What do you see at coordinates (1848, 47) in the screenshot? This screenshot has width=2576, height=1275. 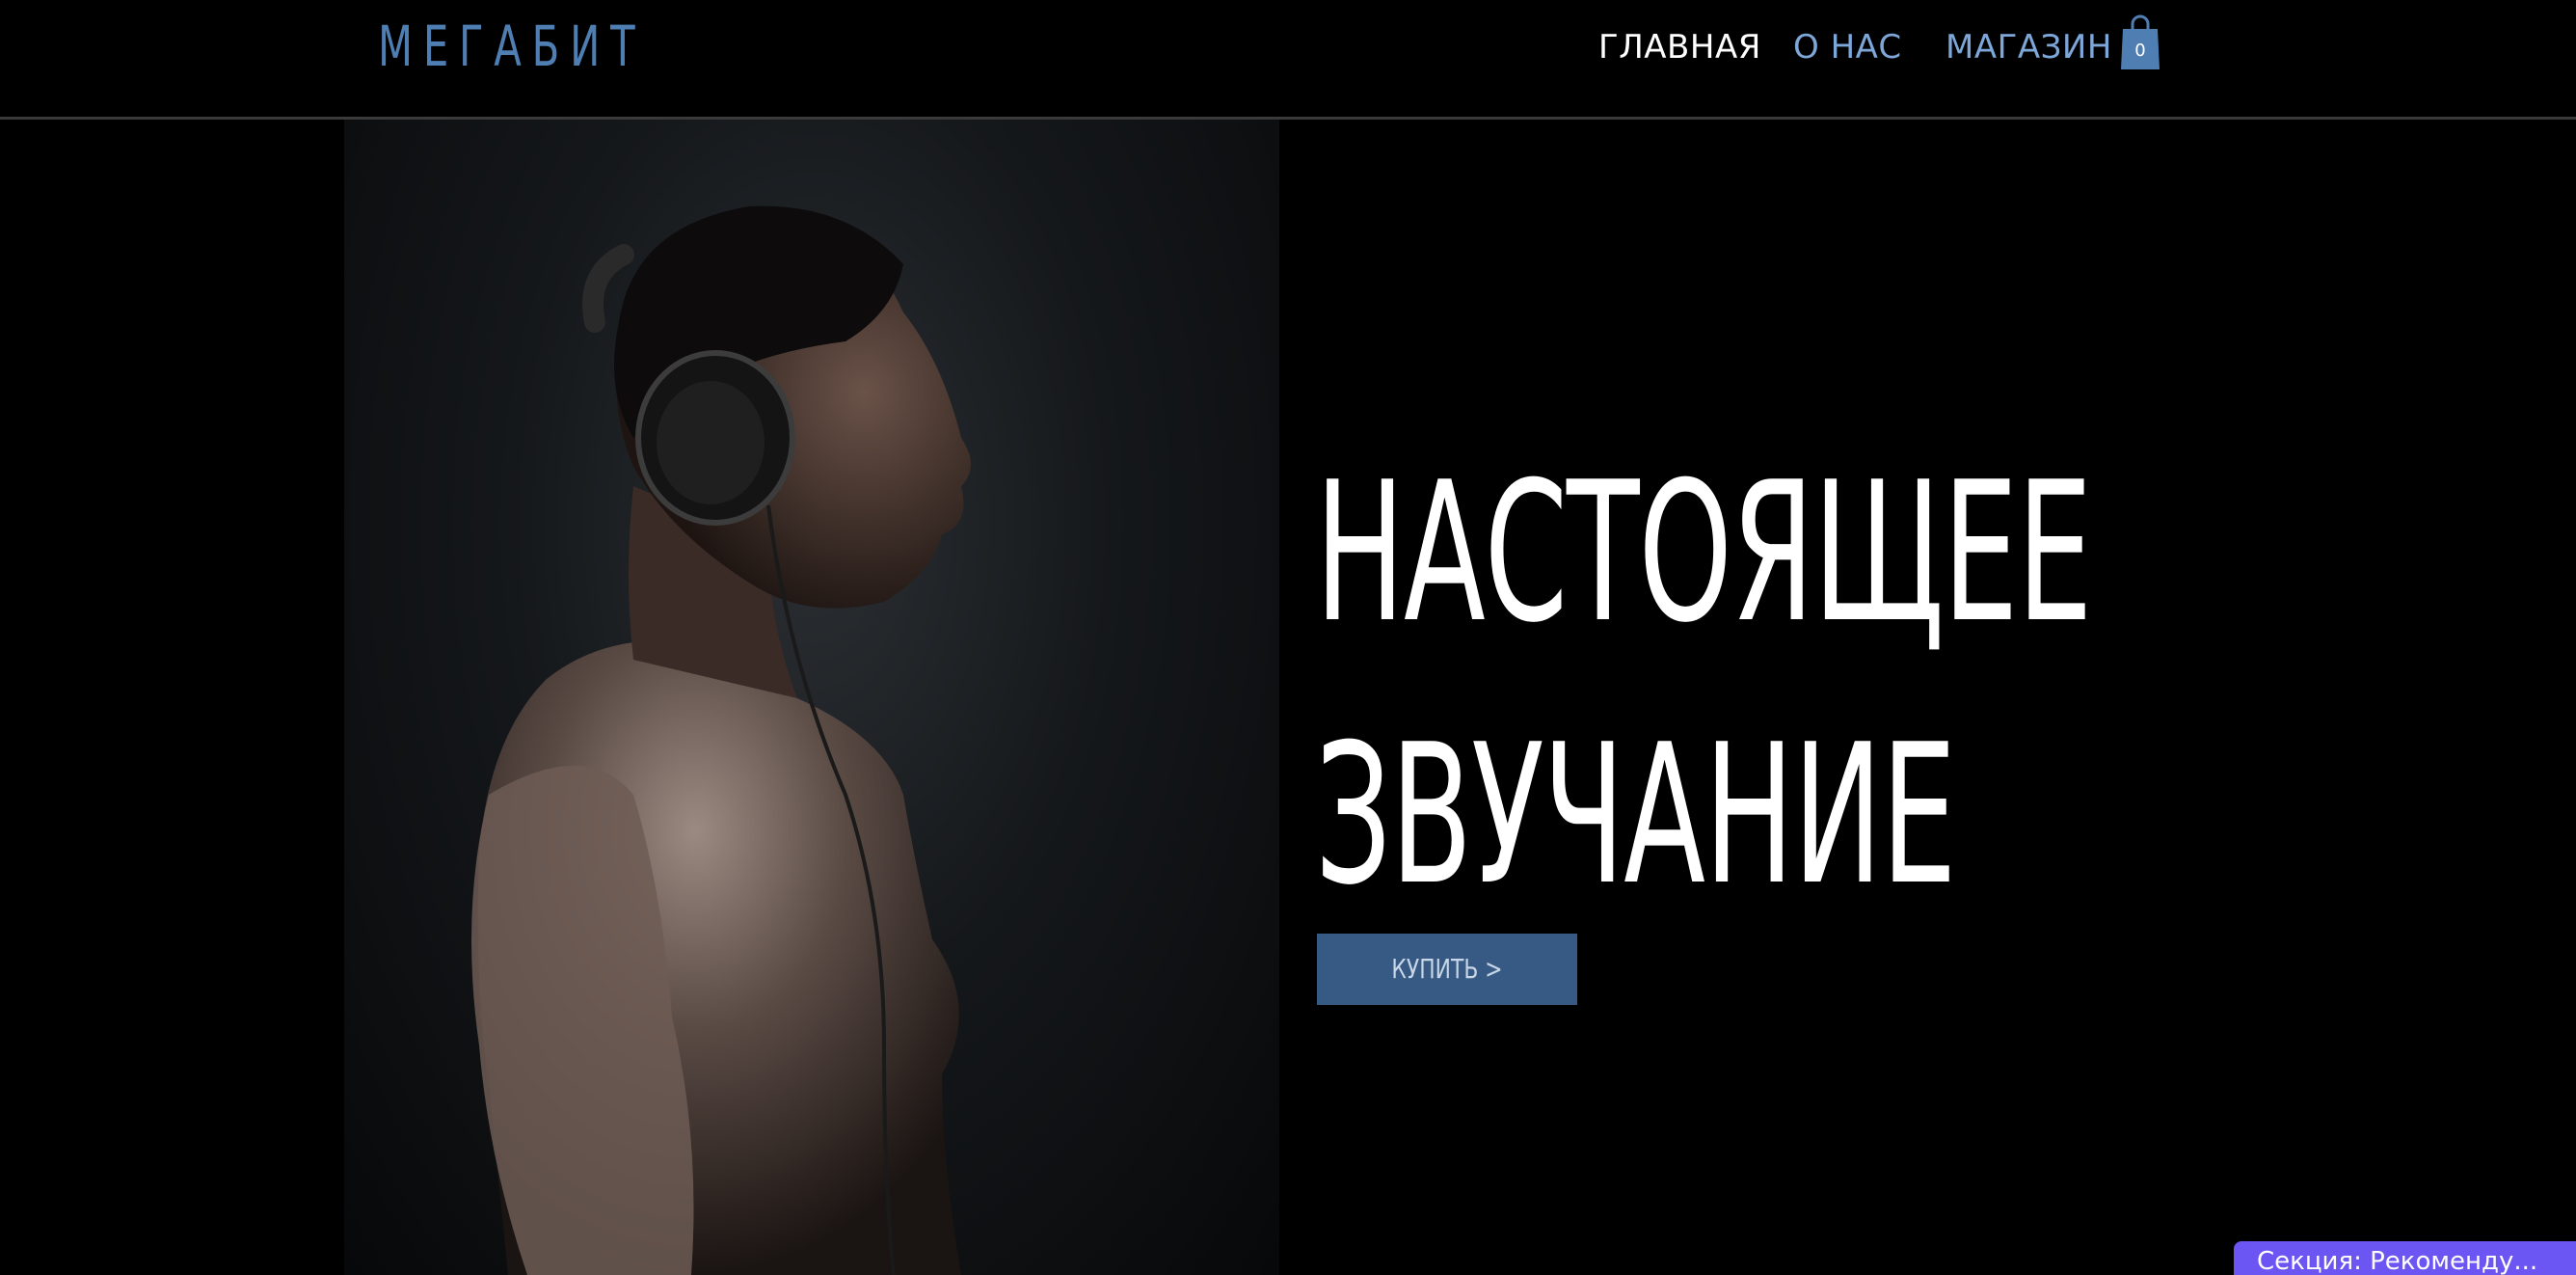 I see `nav-about: О НАС` at bounding box center [1848, 47].